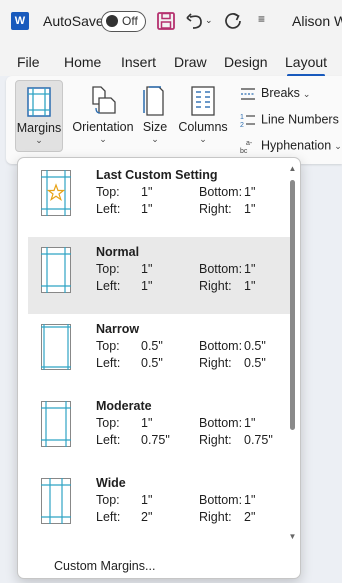 Image resolution: width=342 pixels, height=583 pixels. Describe the element at coordinates (317, 21) in the screenshot. I see `user-name: Alison W` at that location.